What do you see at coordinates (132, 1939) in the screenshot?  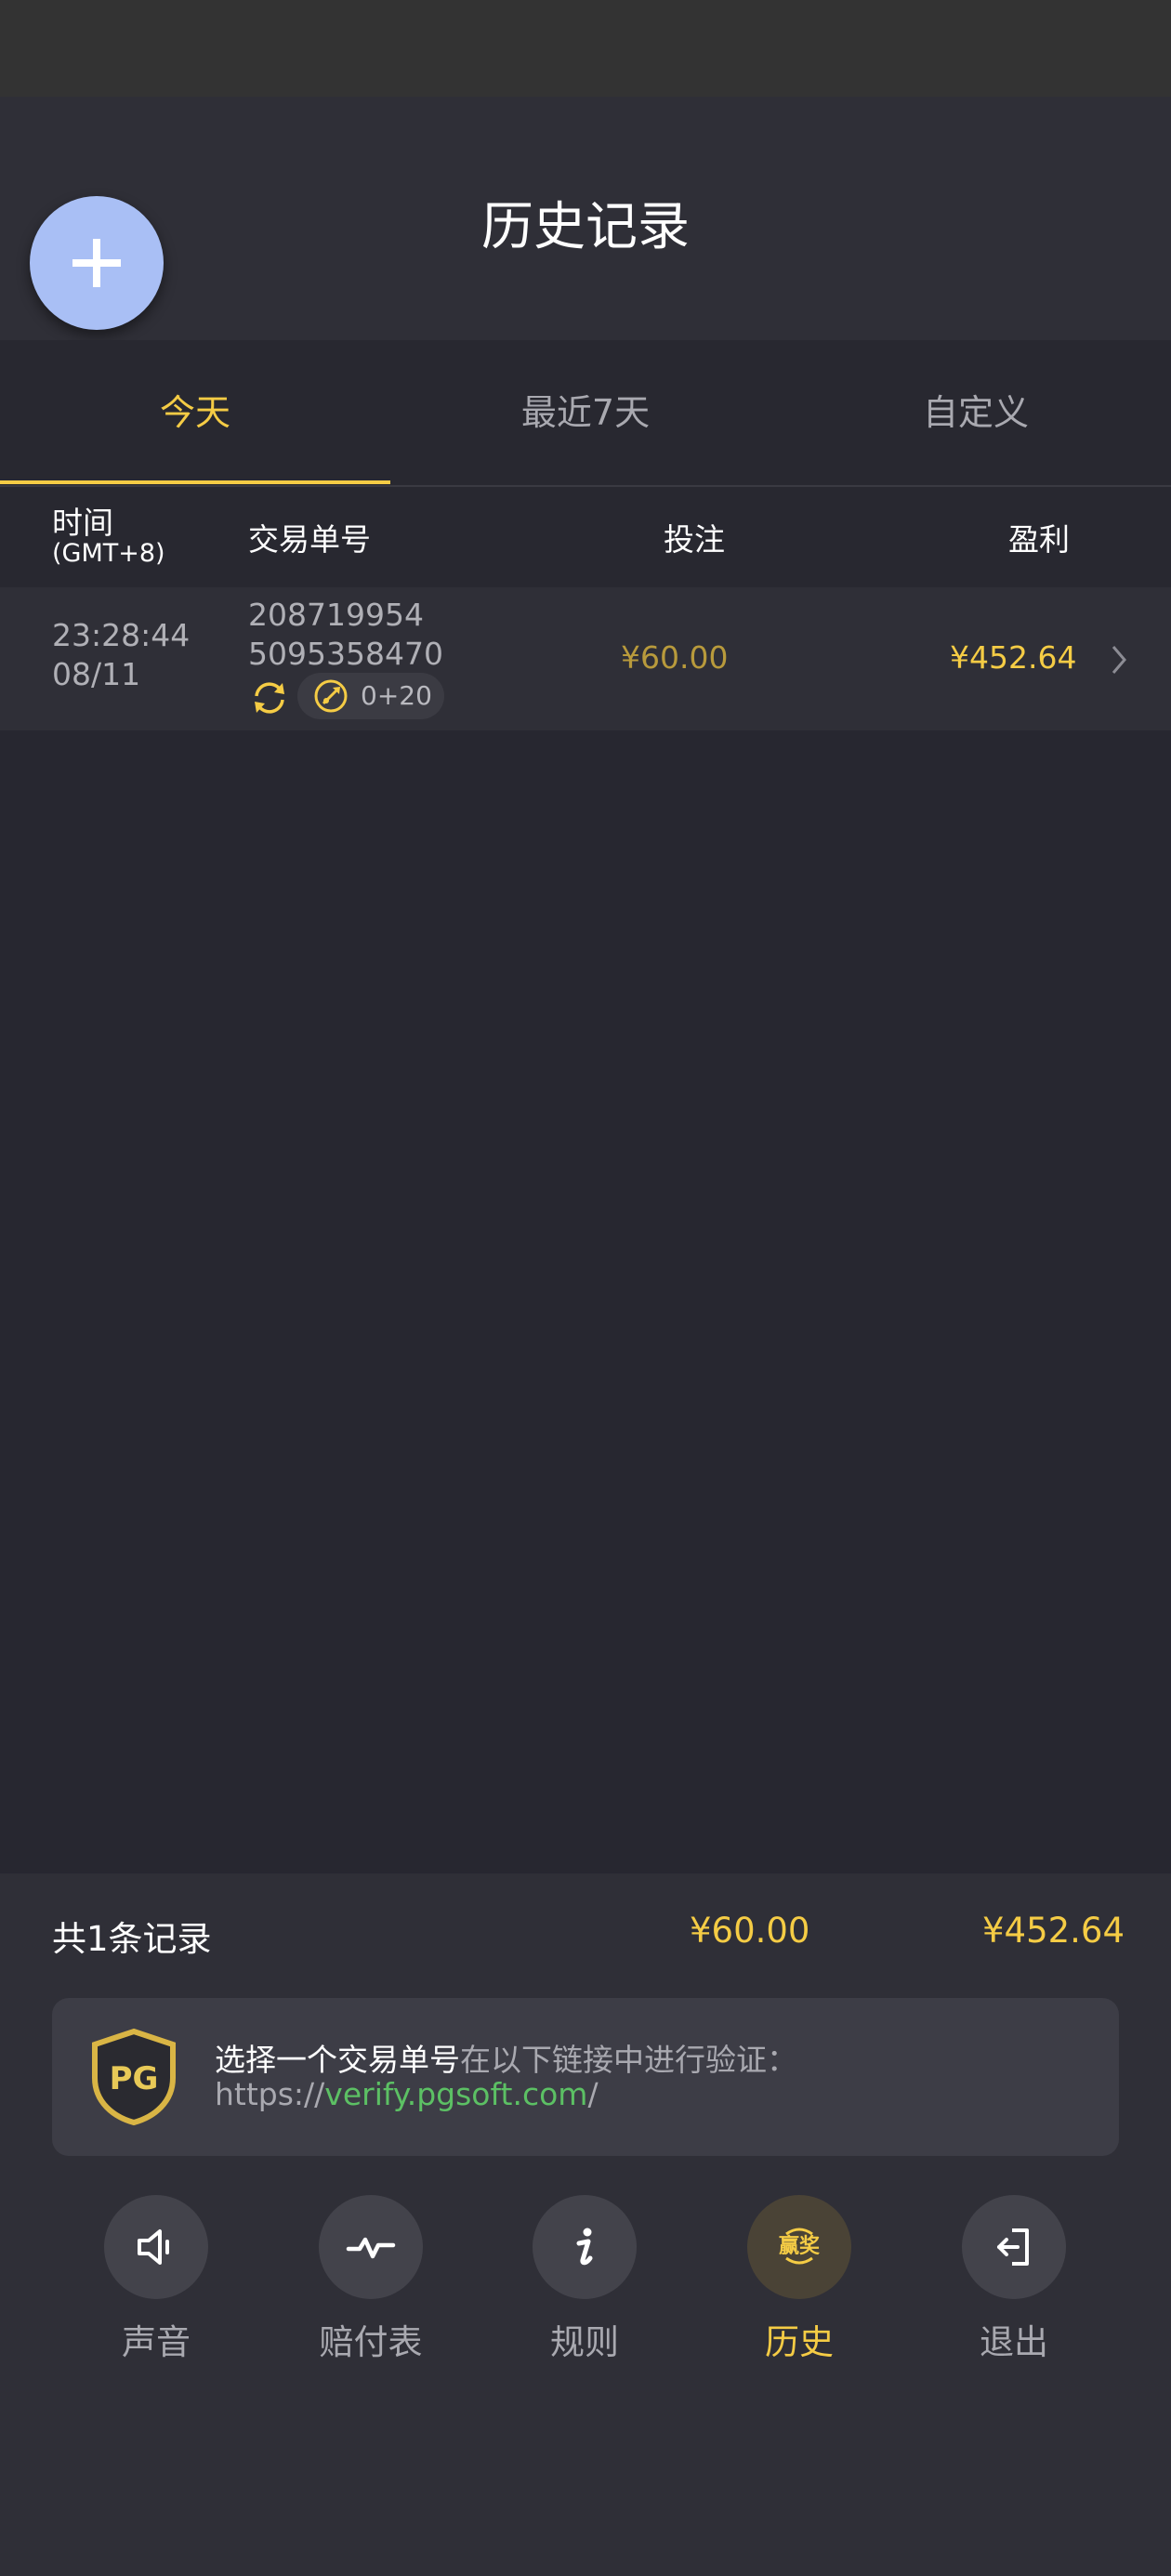 I see `record-count: 共1条记录` at bounding box center [132, 1939].